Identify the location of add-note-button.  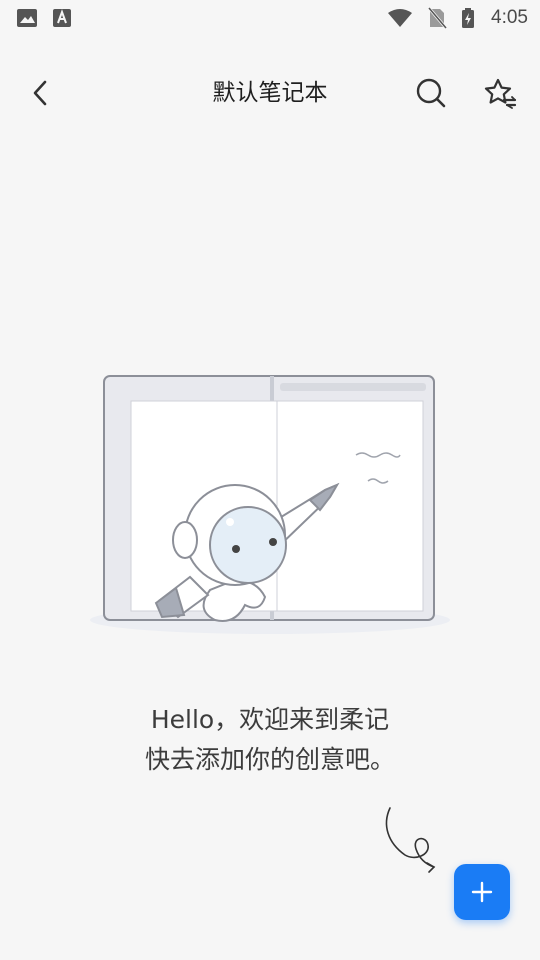
(482, 892).